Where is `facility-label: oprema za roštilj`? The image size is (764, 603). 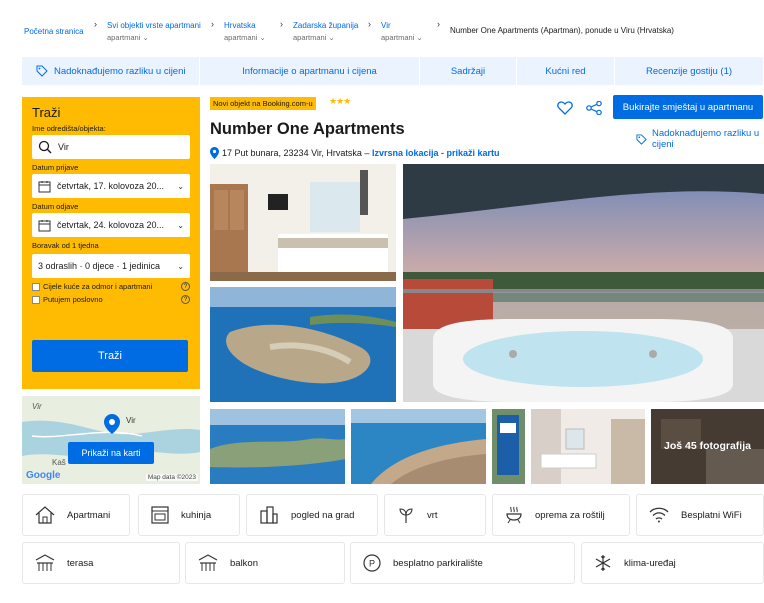
facility-label: oprema za roštilj is located at coordinates (570, 515).